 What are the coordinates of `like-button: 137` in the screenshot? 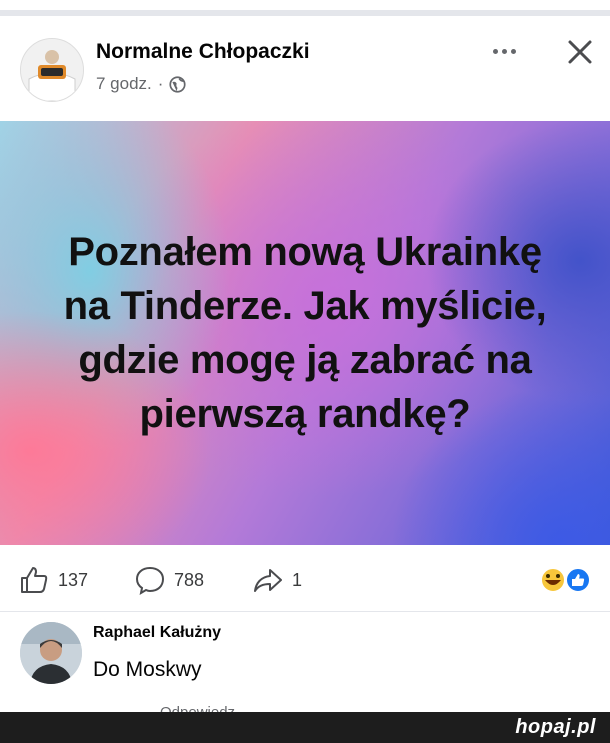 It's located at (53, 580).